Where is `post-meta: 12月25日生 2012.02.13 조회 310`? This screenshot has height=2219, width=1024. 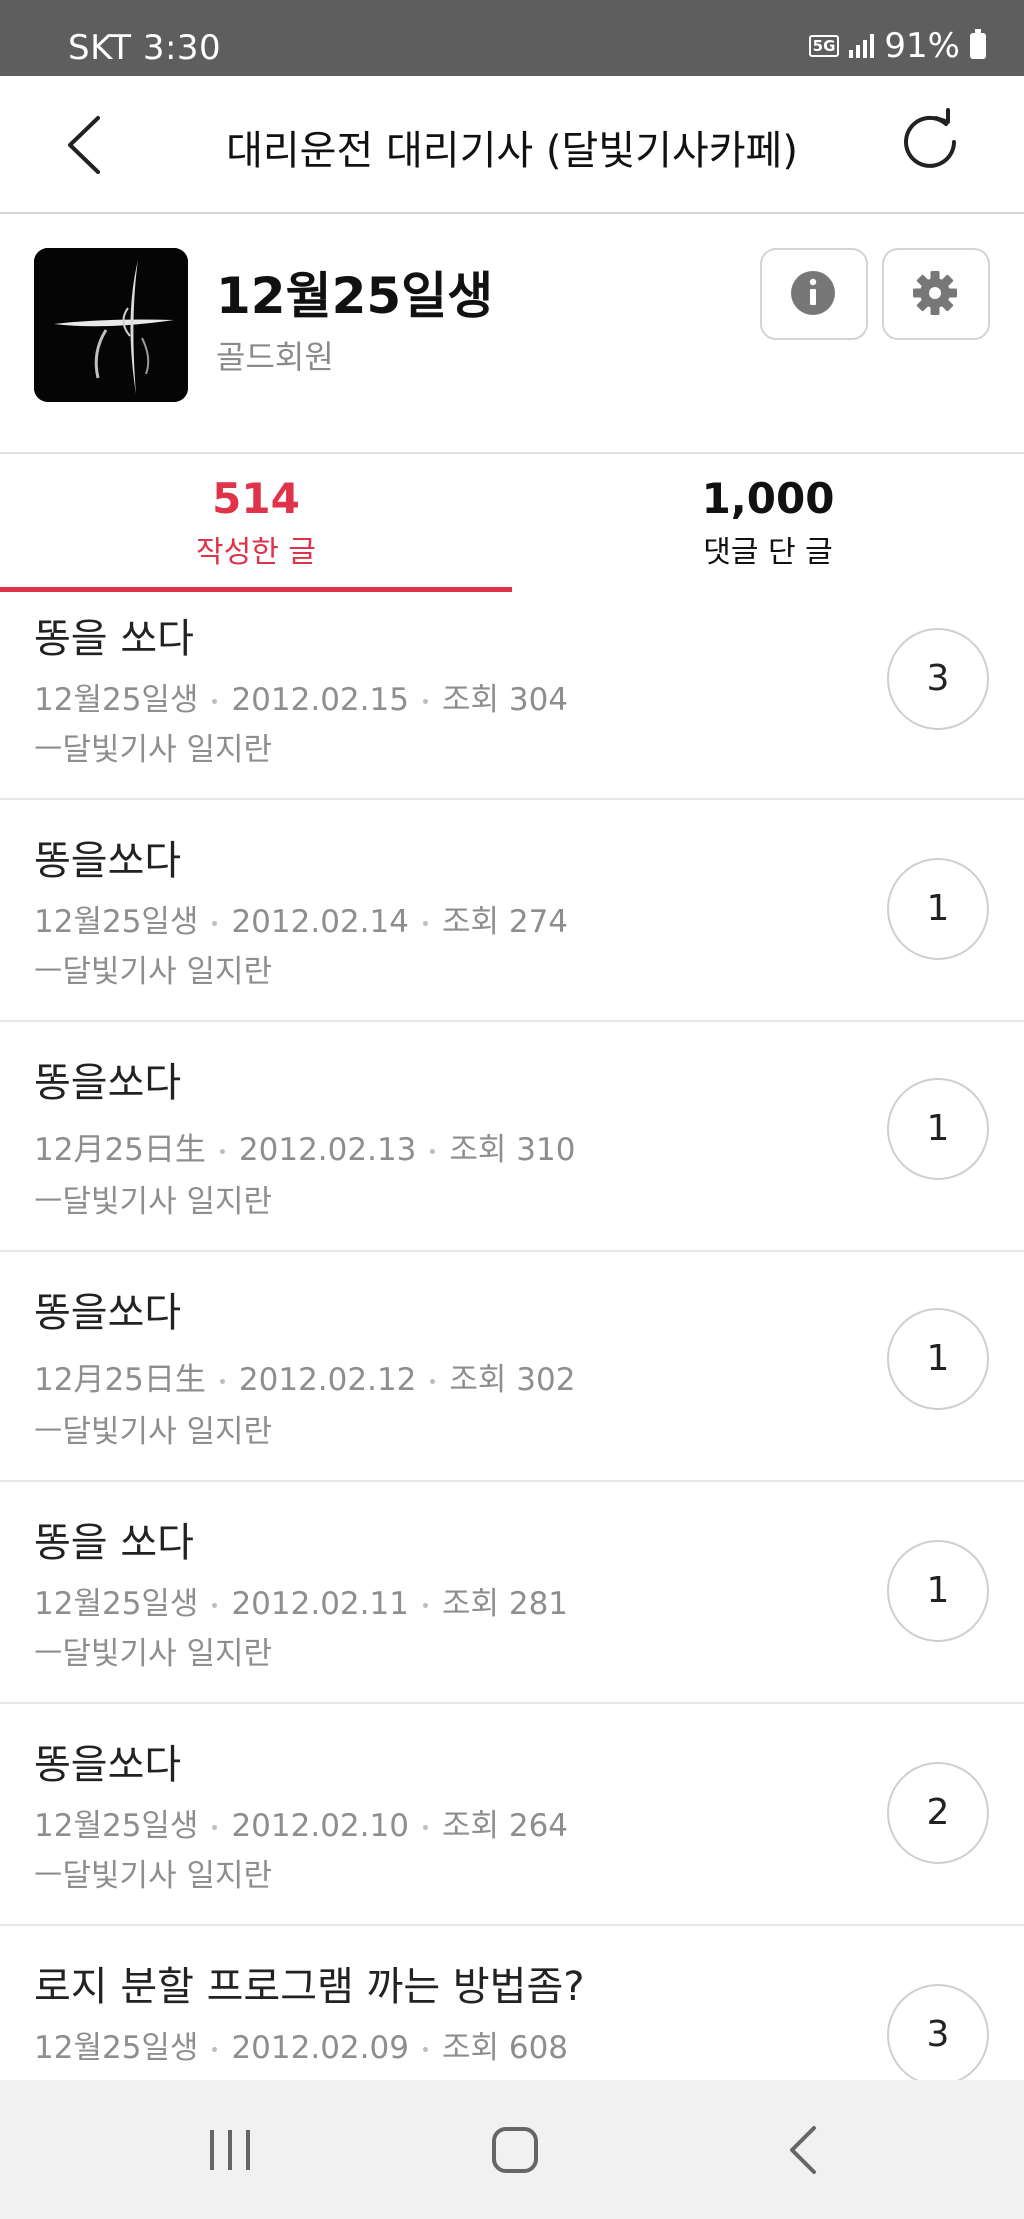
post-meta: 12月25日生 2012.02.13 조회 310 is located at coordinates (304, 1146).